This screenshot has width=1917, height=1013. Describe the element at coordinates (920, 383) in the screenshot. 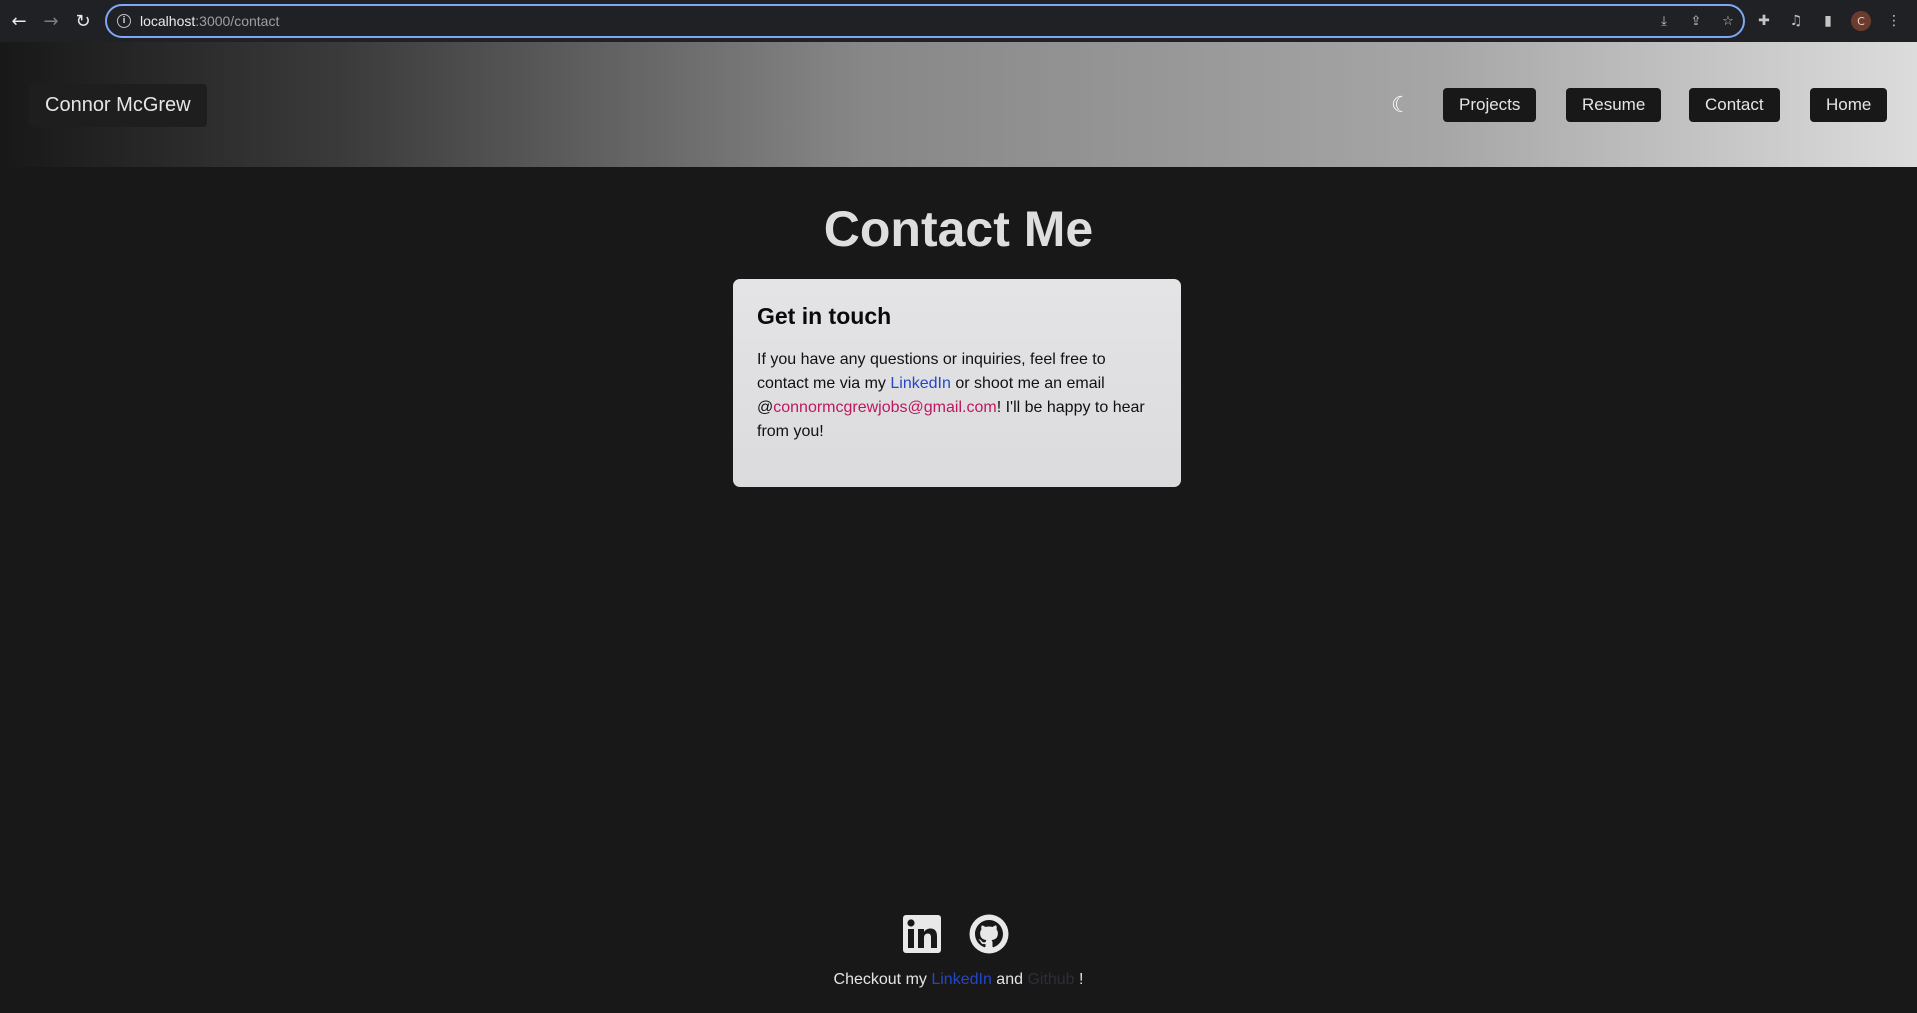

I see `linkedin-link: LinkedIn` at that location.